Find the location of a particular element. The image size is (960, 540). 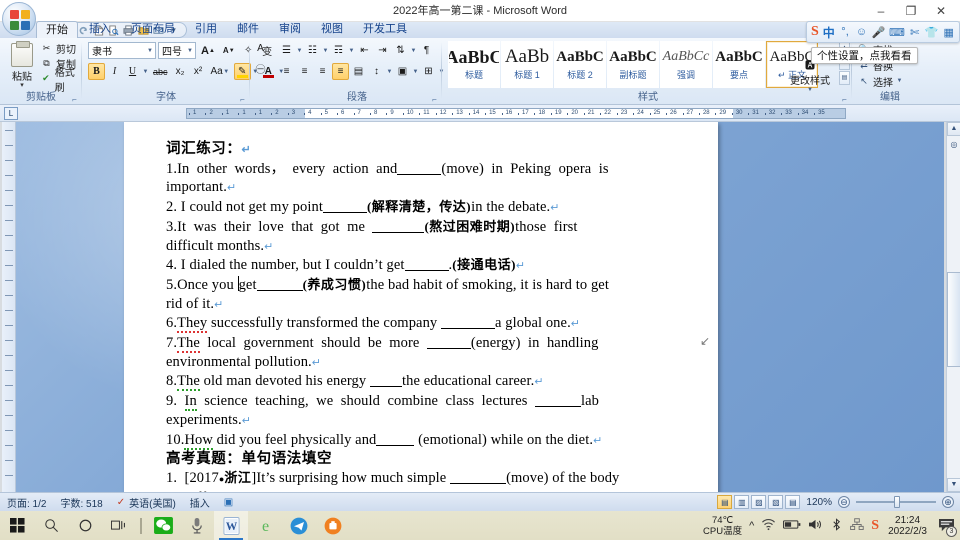

cortana-icon is located at coordinates (85, 525).